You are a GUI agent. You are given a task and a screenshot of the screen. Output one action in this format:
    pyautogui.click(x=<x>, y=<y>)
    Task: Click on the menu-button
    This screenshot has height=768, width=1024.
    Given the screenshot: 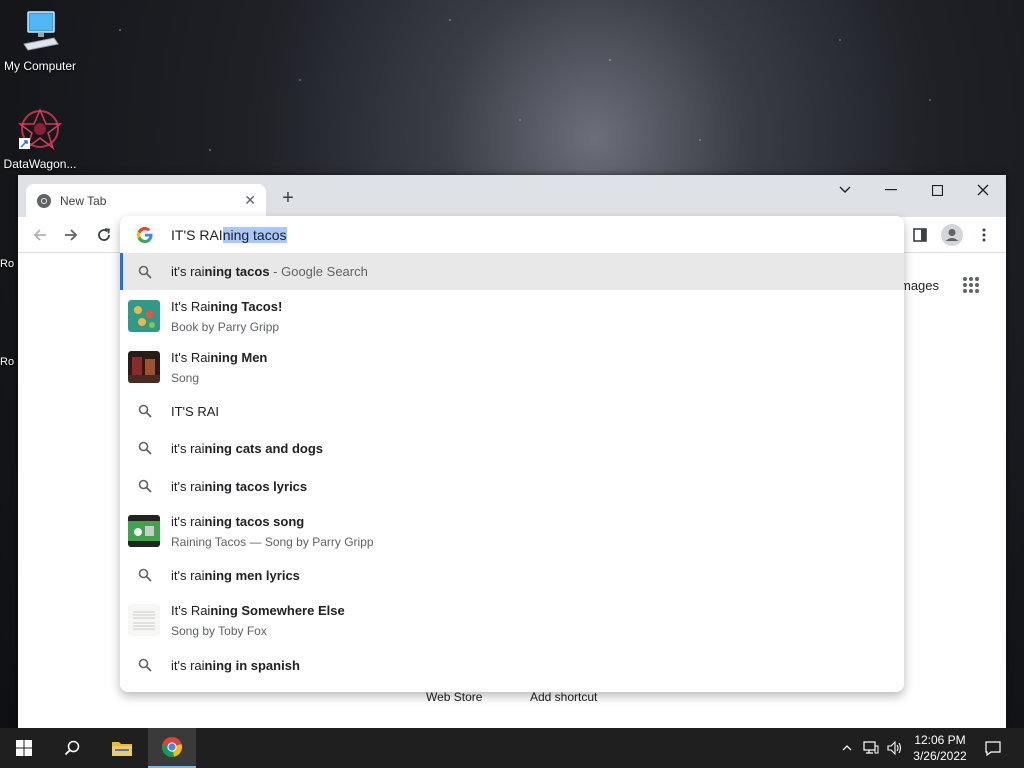 What is the action you would take?
    pyautogui.click(x=984, y=235)
    